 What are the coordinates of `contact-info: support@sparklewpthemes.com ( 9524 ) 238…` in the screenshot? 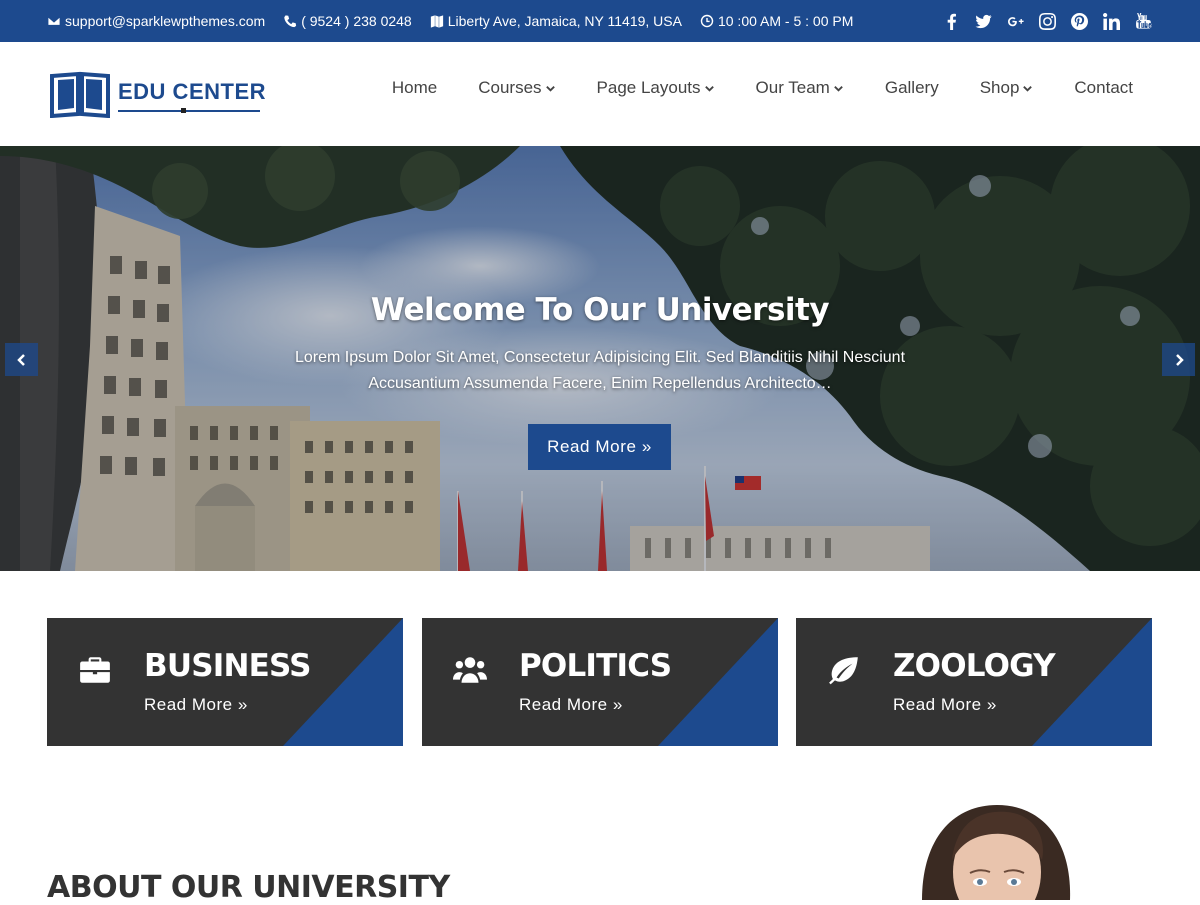 It's located at (459, 21).